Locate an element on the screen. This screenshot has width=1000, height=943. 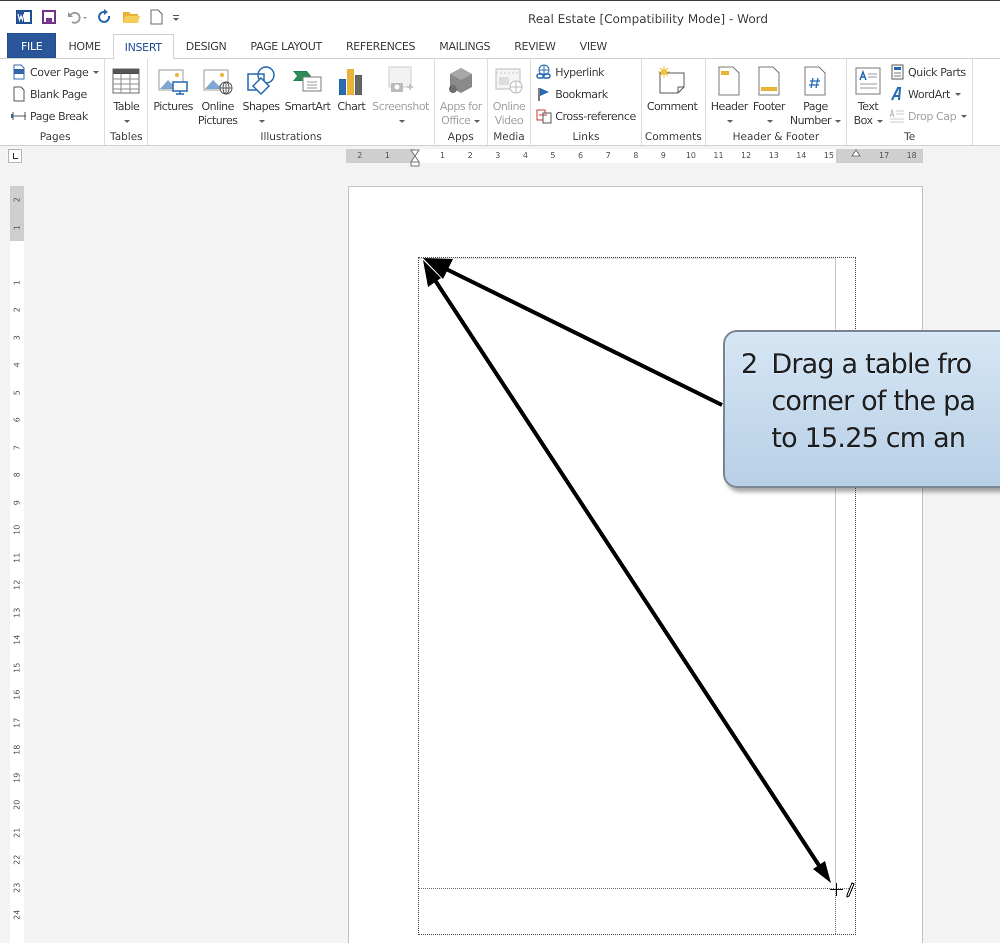
group-label: Apps is located at coordinates (460, 138).